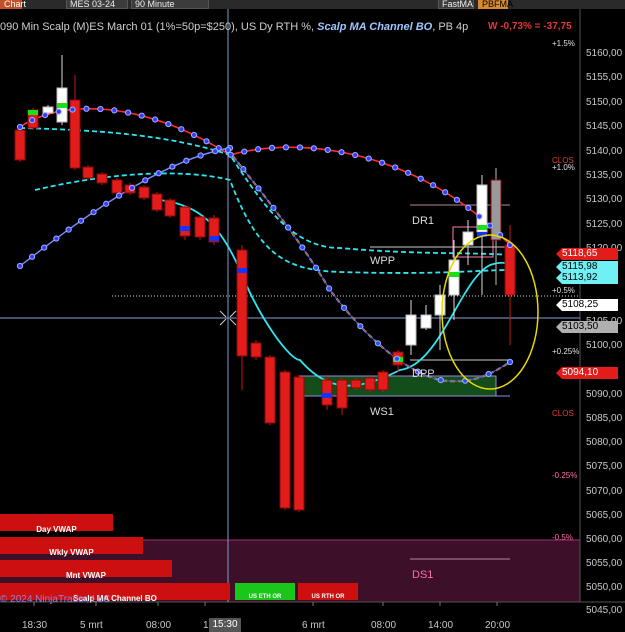  What do you see at coordinates (206, 625) in the screenshot?
I see `x-tick-label: 1` at bounding box center [206, 625].